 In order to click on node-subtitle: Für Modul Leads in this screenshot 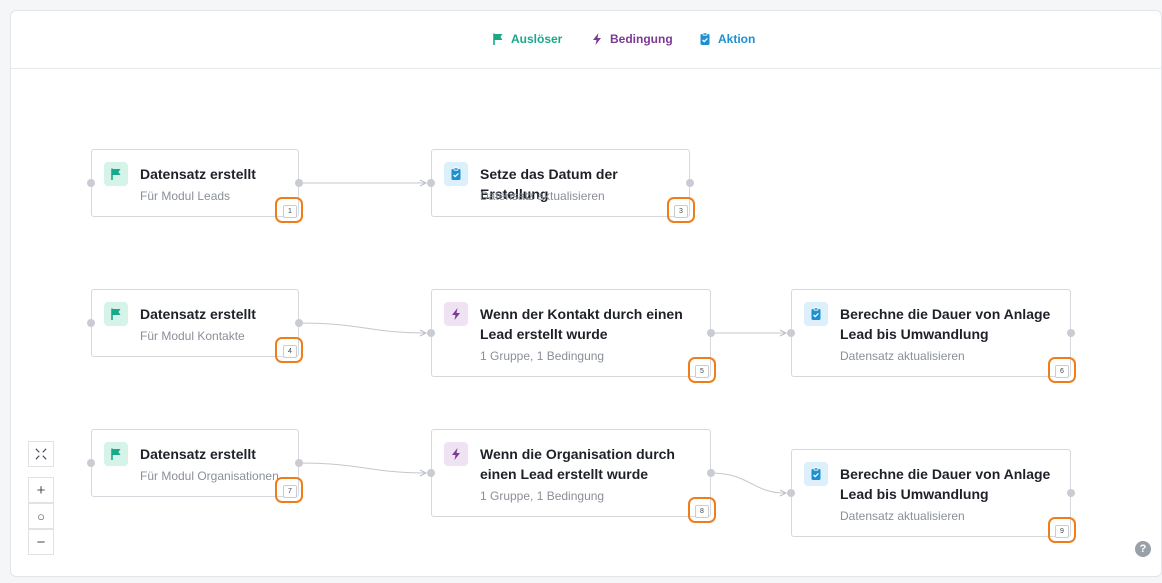, I will do `click(185, 196)`.